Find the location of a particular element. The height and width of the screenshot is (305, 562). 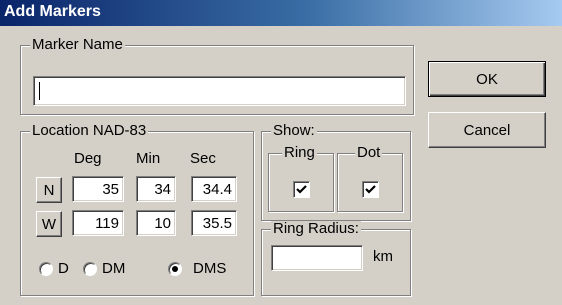

selected-dot is located at coordinates (175, 269).